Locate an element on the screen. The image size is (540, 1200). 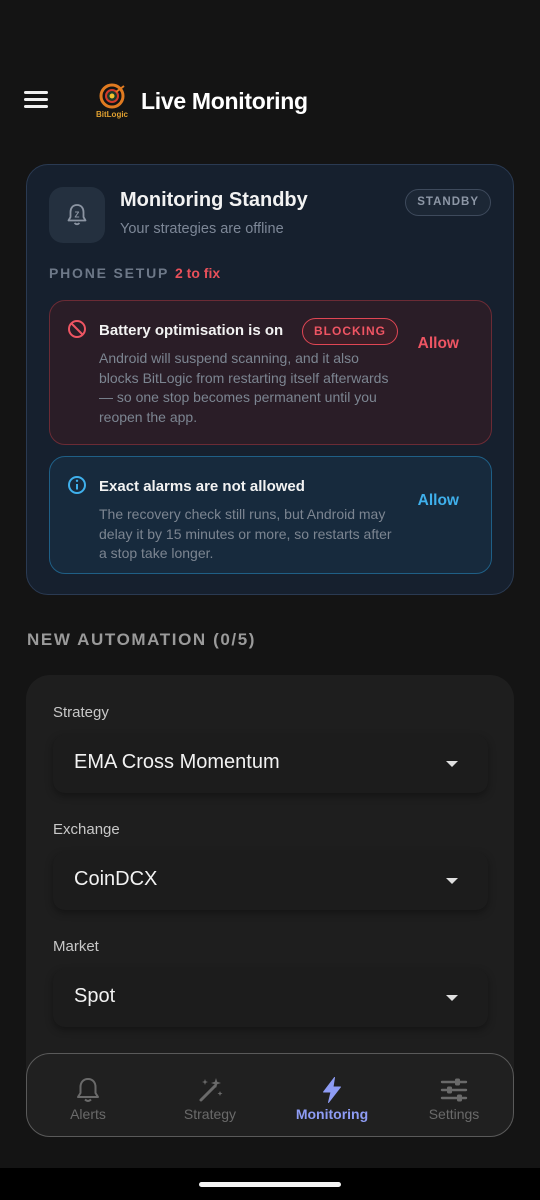
logo-wordmark: BitLogic is located at coordinates (112, 114).